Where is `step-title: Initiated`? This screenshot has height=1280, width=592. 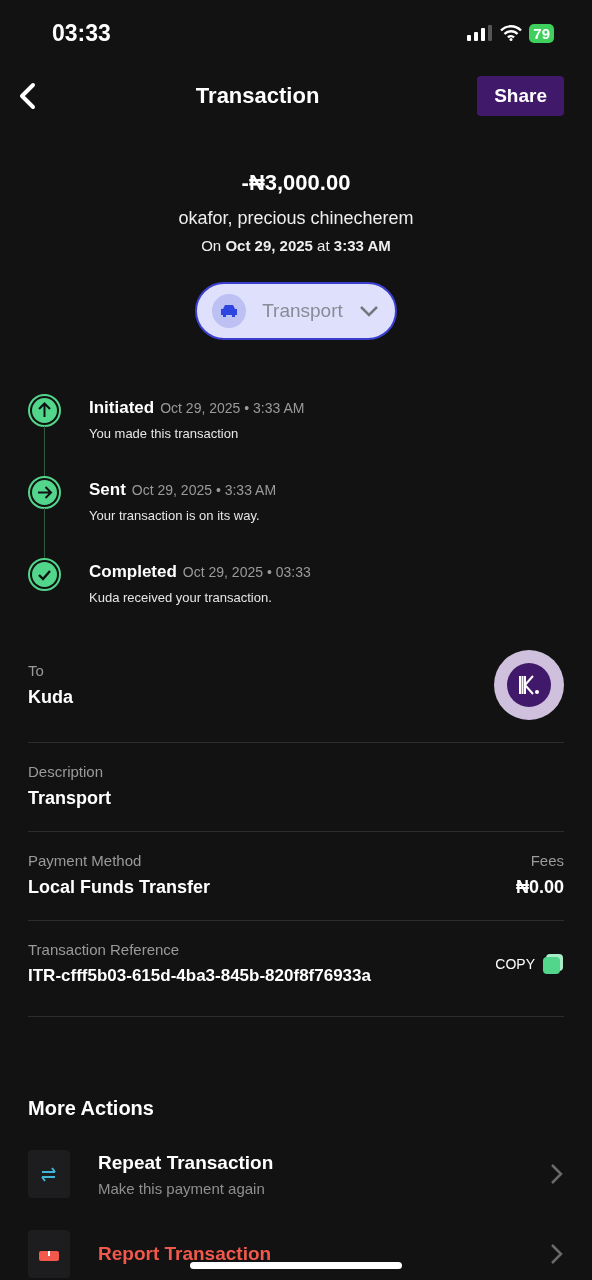 step-title: Initiated is located at coordinates (122, 408).